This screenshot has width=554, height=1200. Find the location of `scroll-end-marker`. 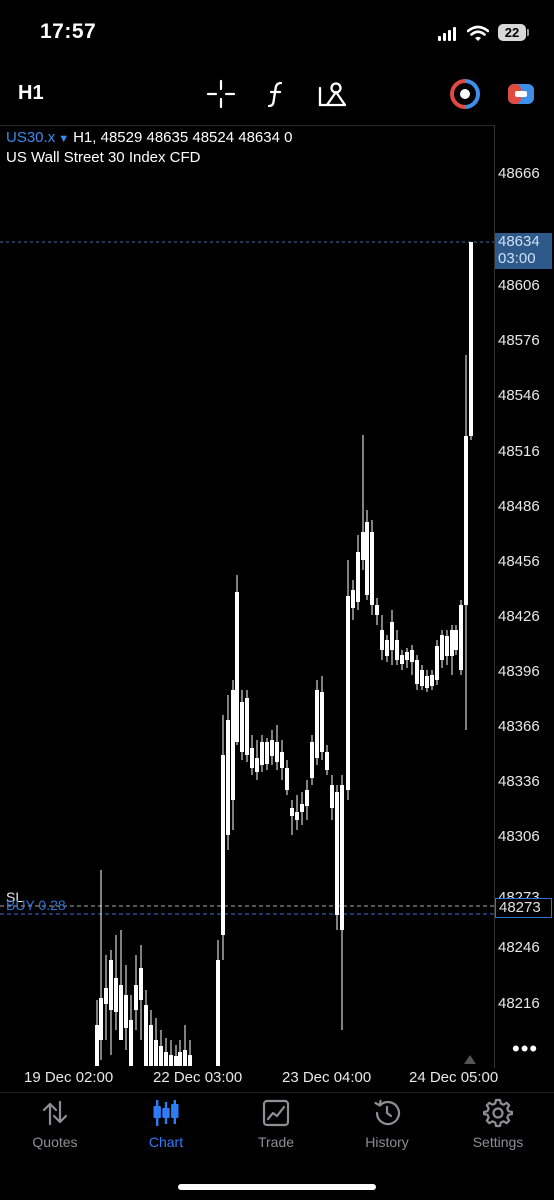

scroll-end-marker is located at coordinates (470, 1059).